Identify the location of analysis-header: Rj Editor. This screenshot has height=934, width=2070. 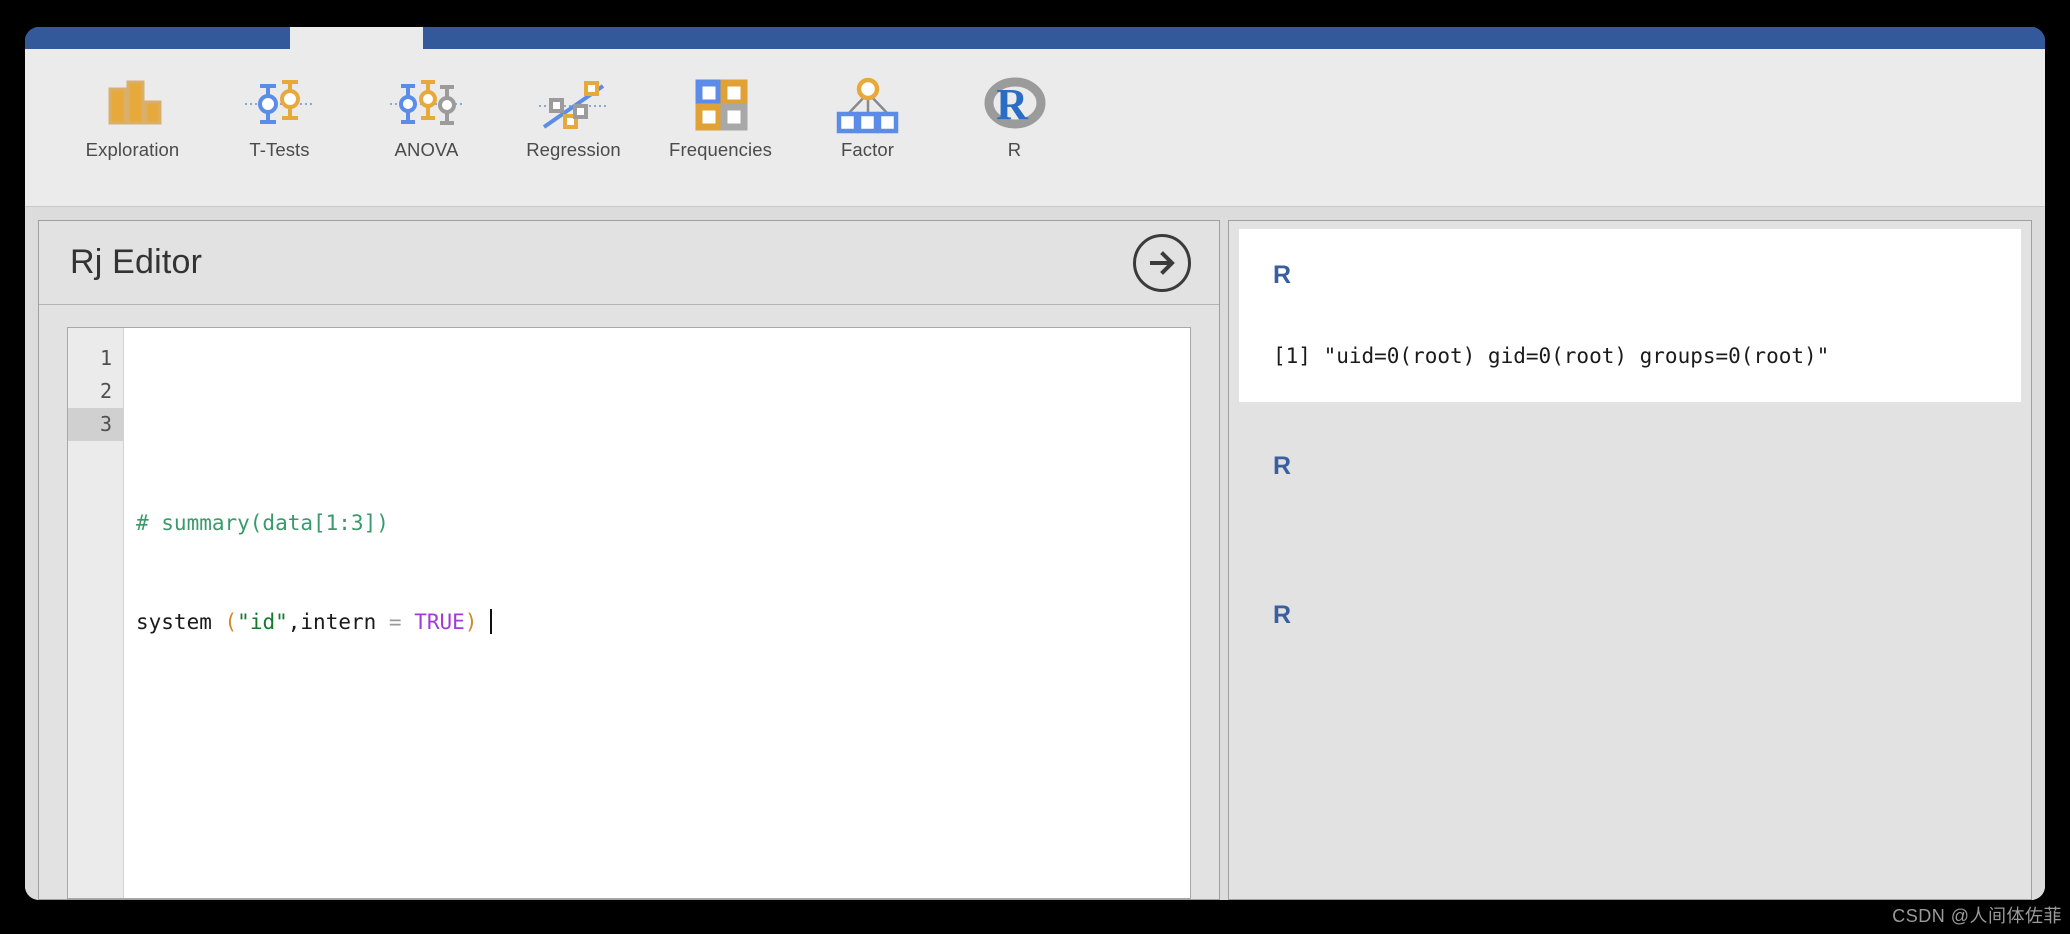
(629, 263).